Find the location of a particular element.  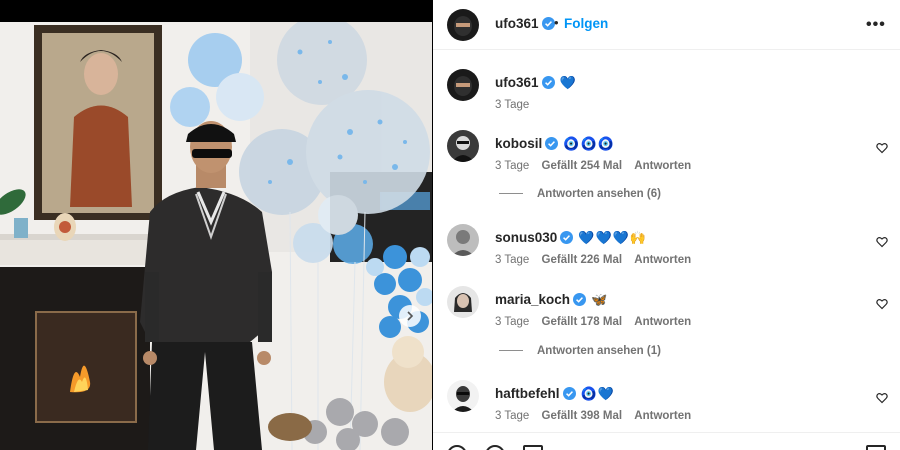

view-replies-label: Antworten ansehen (6) is located at coordinates (599, 194).